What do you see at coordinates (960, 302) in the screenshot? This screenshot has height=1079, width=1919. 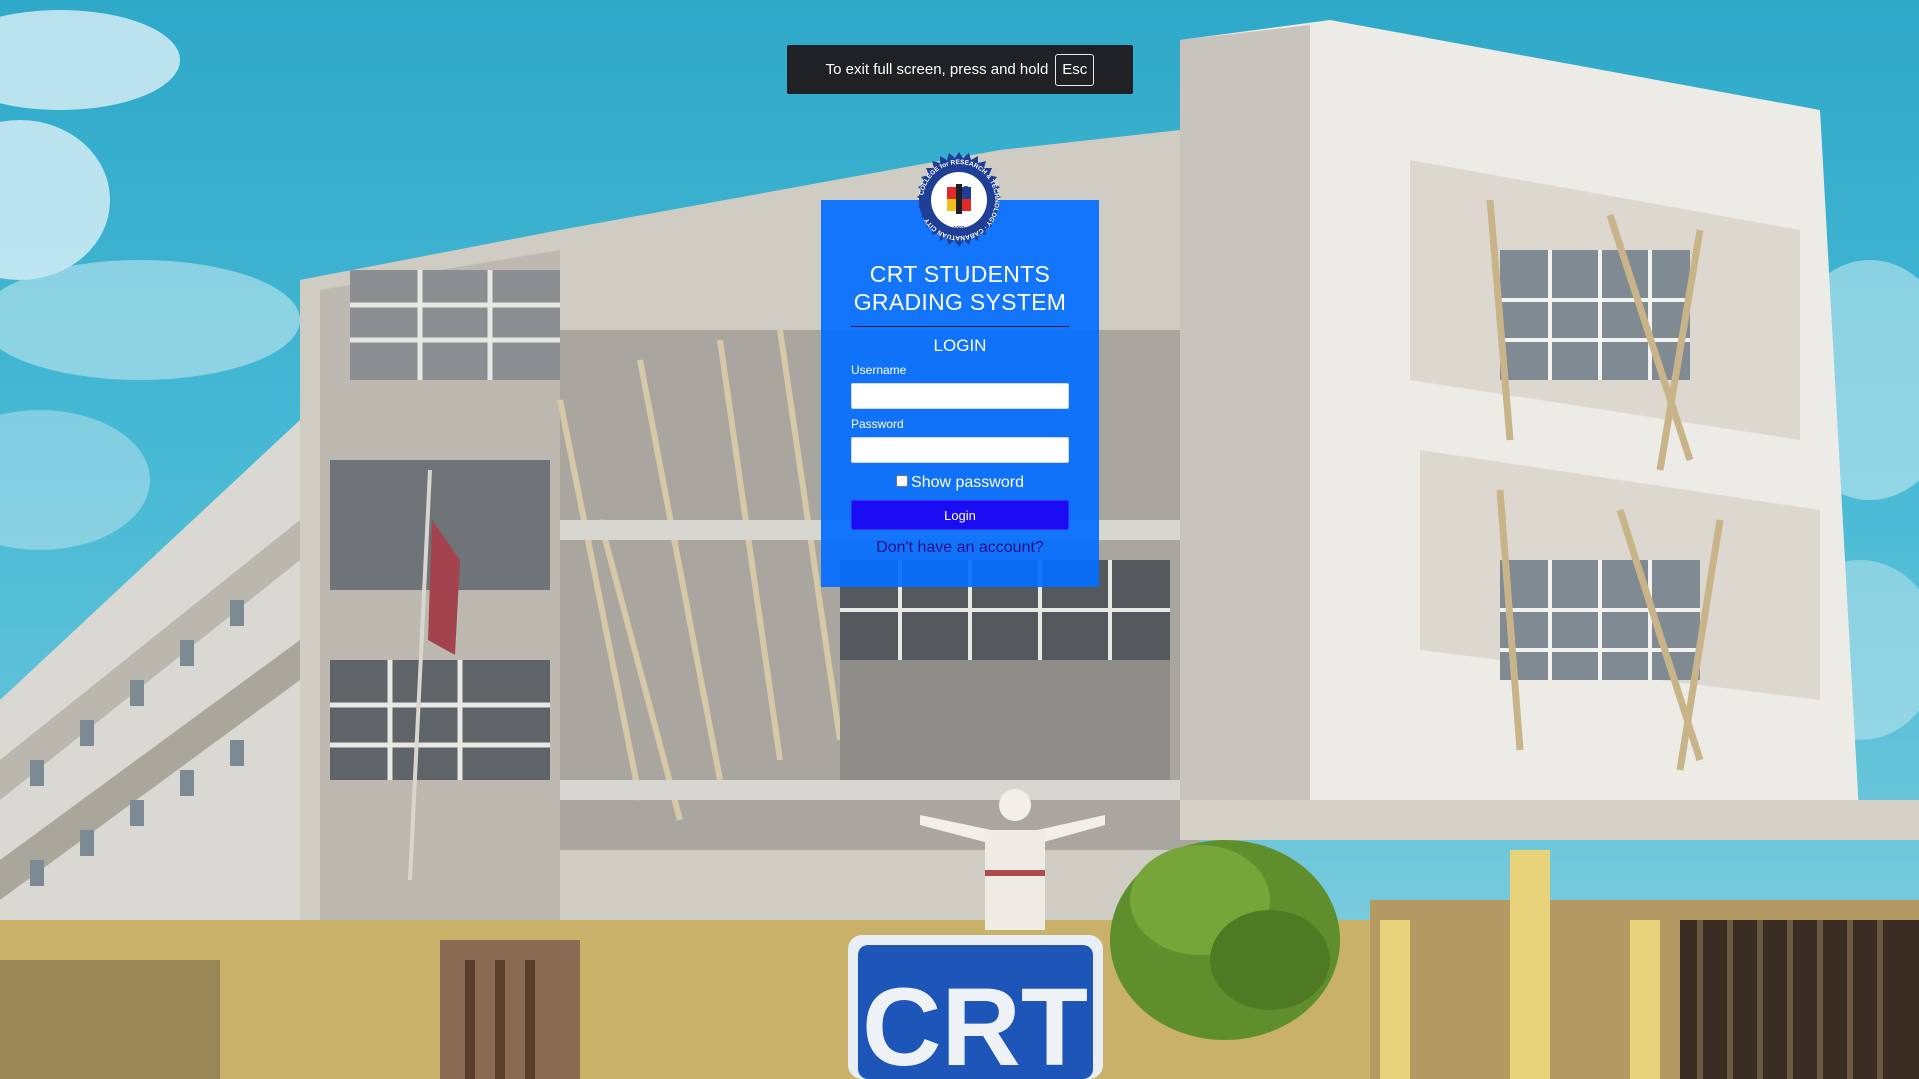 I see `app-title-line-2: GRADING SYSTEM` at bounding box center [960, 302].